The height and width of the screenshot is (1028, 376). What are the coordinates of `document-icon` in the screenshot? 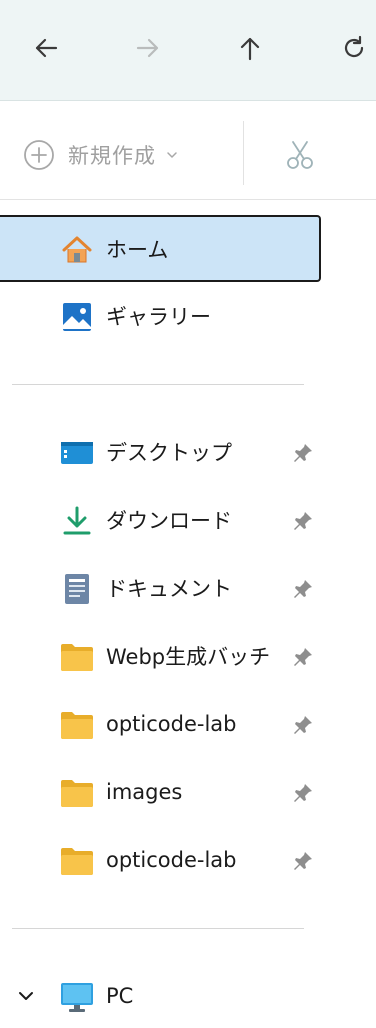 It's located at (77, 589).